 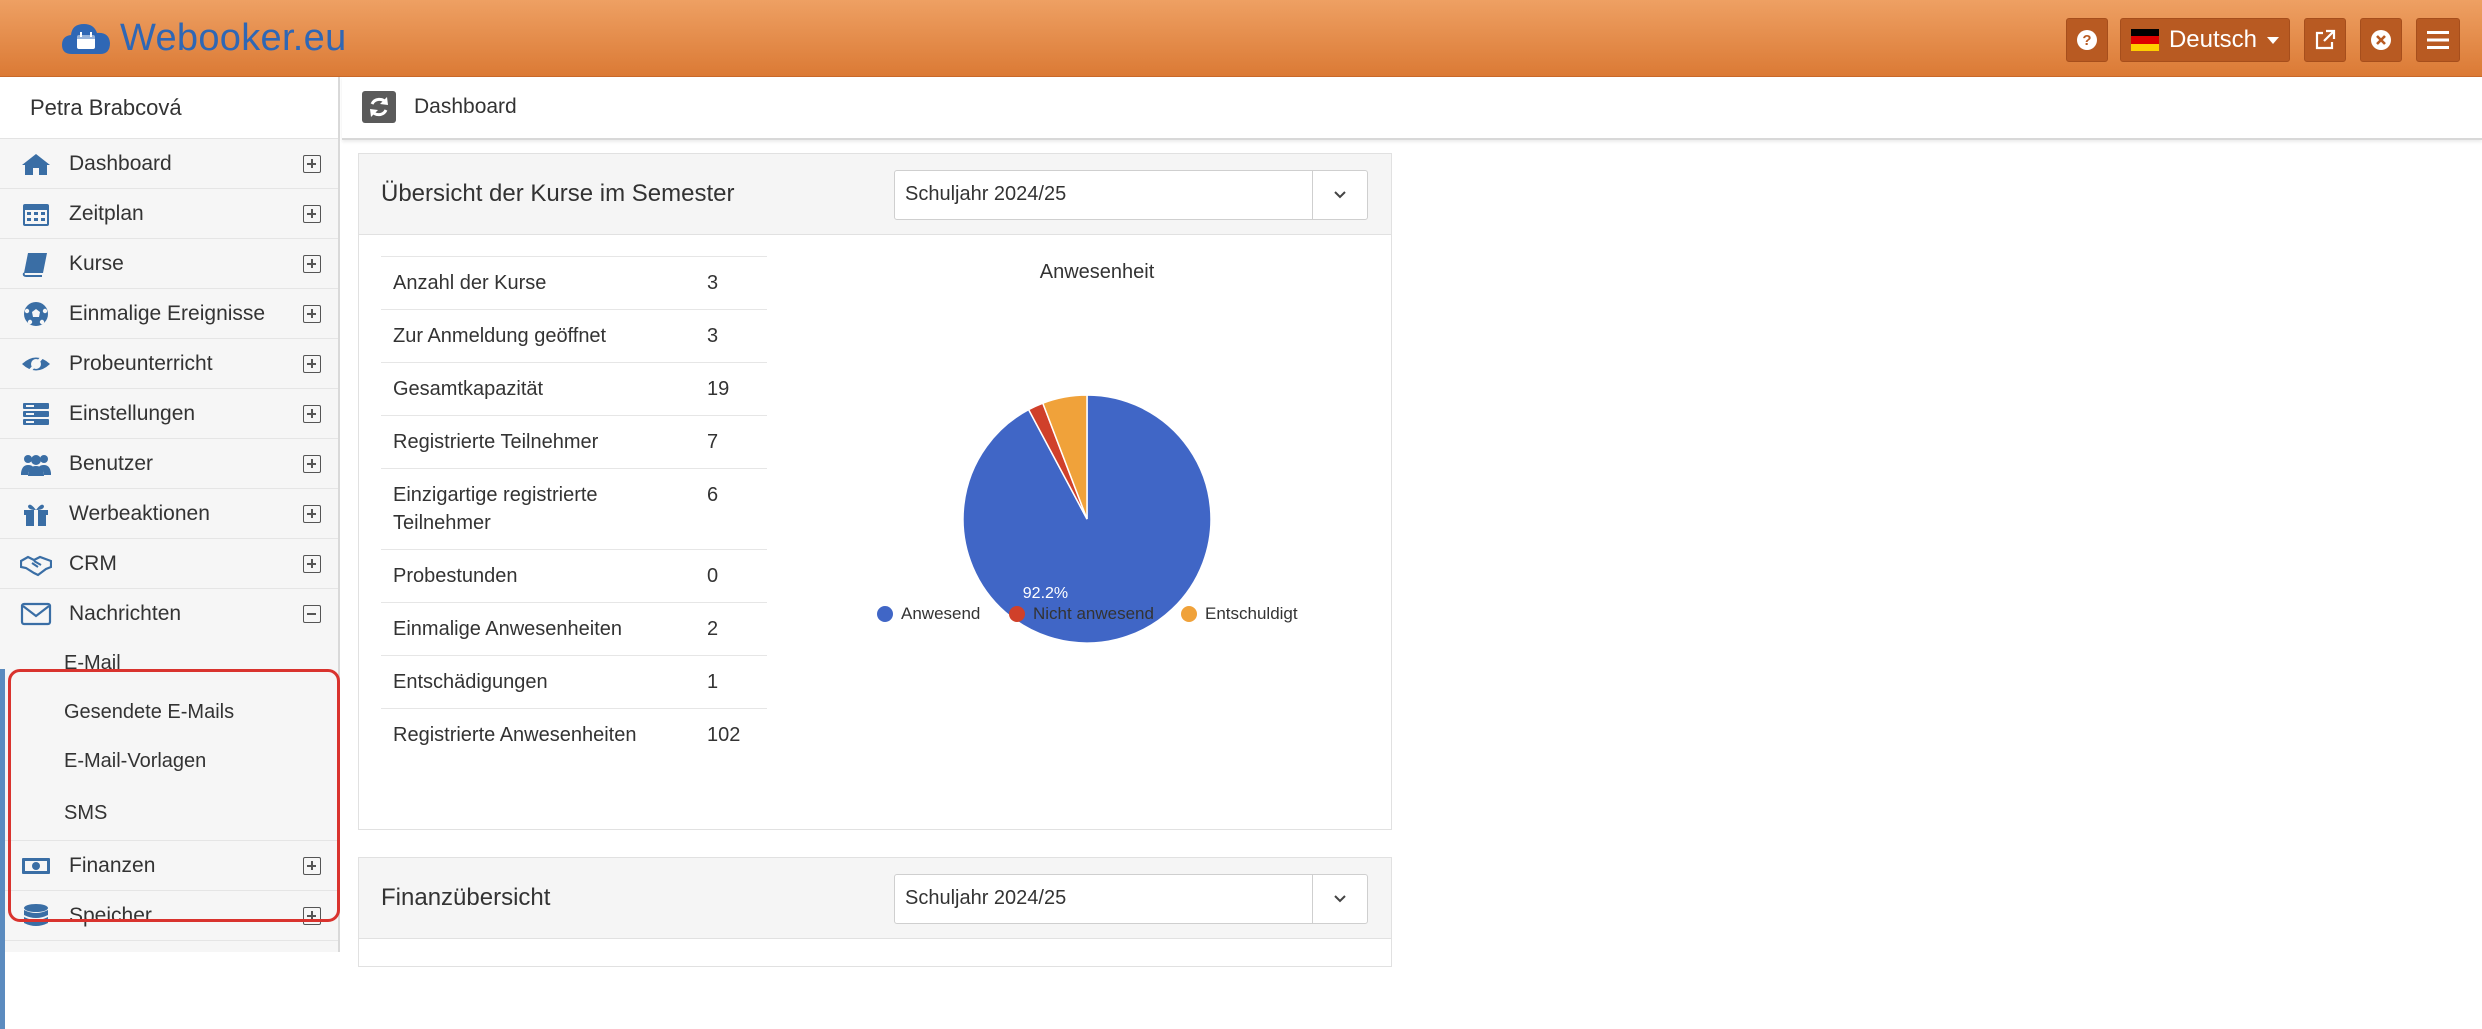 I want to click on brand-logo: Webooker.eu, so click(x=203, y=38).